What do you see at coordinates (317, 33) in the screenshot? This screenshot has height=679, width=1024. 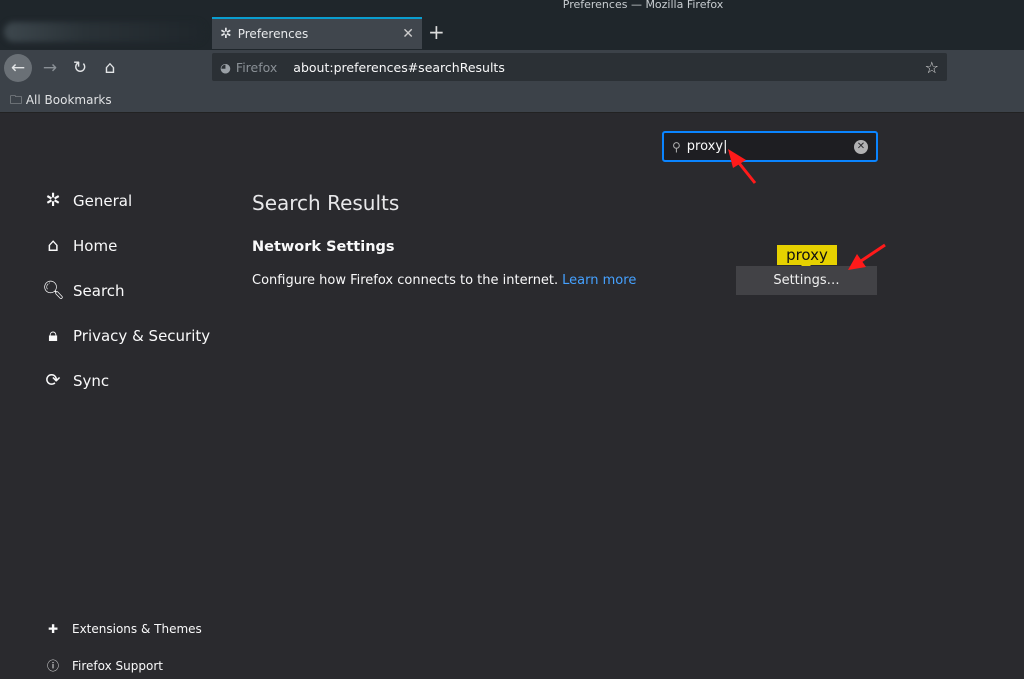 I see `tab-preferences: ✲ Preferences ✕` at bounding box center [317, 33].